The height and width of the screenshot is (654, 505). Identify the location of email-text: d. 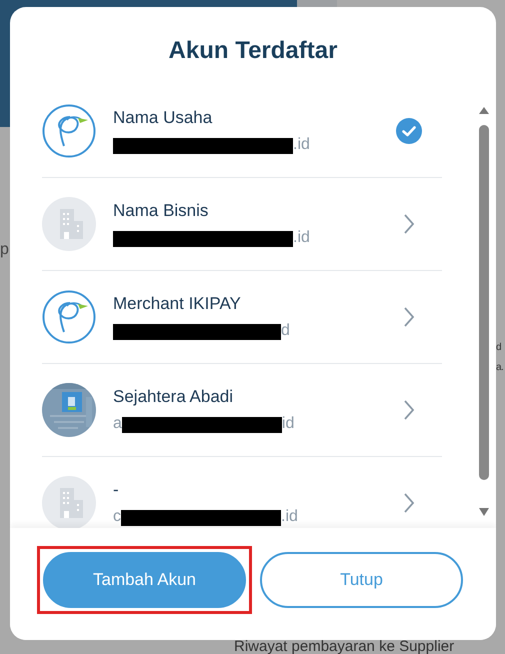
(285, 331).